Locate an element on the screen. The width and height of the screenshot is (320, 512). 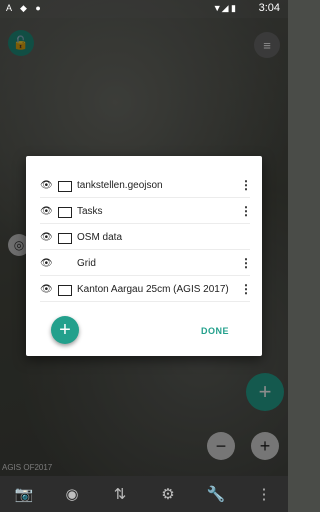
signal-icons: ▼◢ ▮ is located at coordinates (224, 8).